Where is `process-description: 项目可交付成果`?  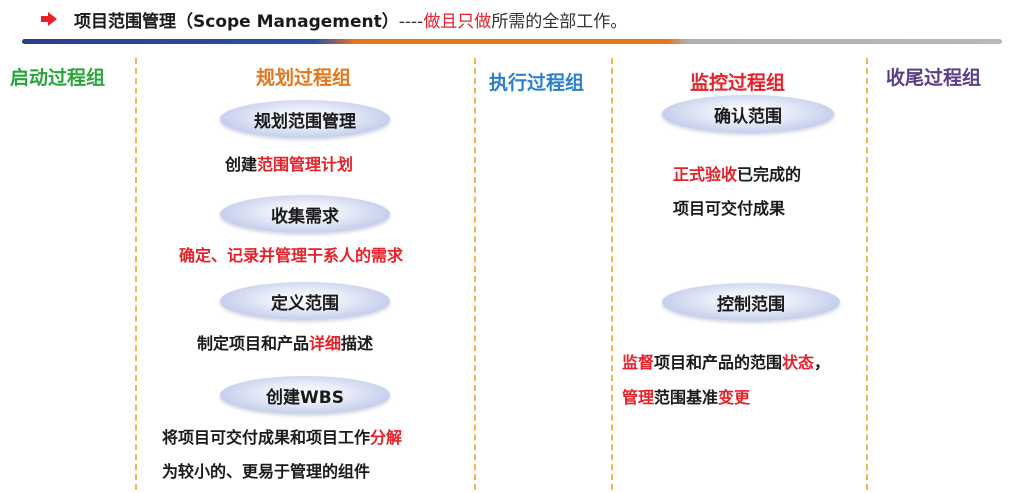 process-description: 项目可交付成果 is located at coordinates (729, 208).